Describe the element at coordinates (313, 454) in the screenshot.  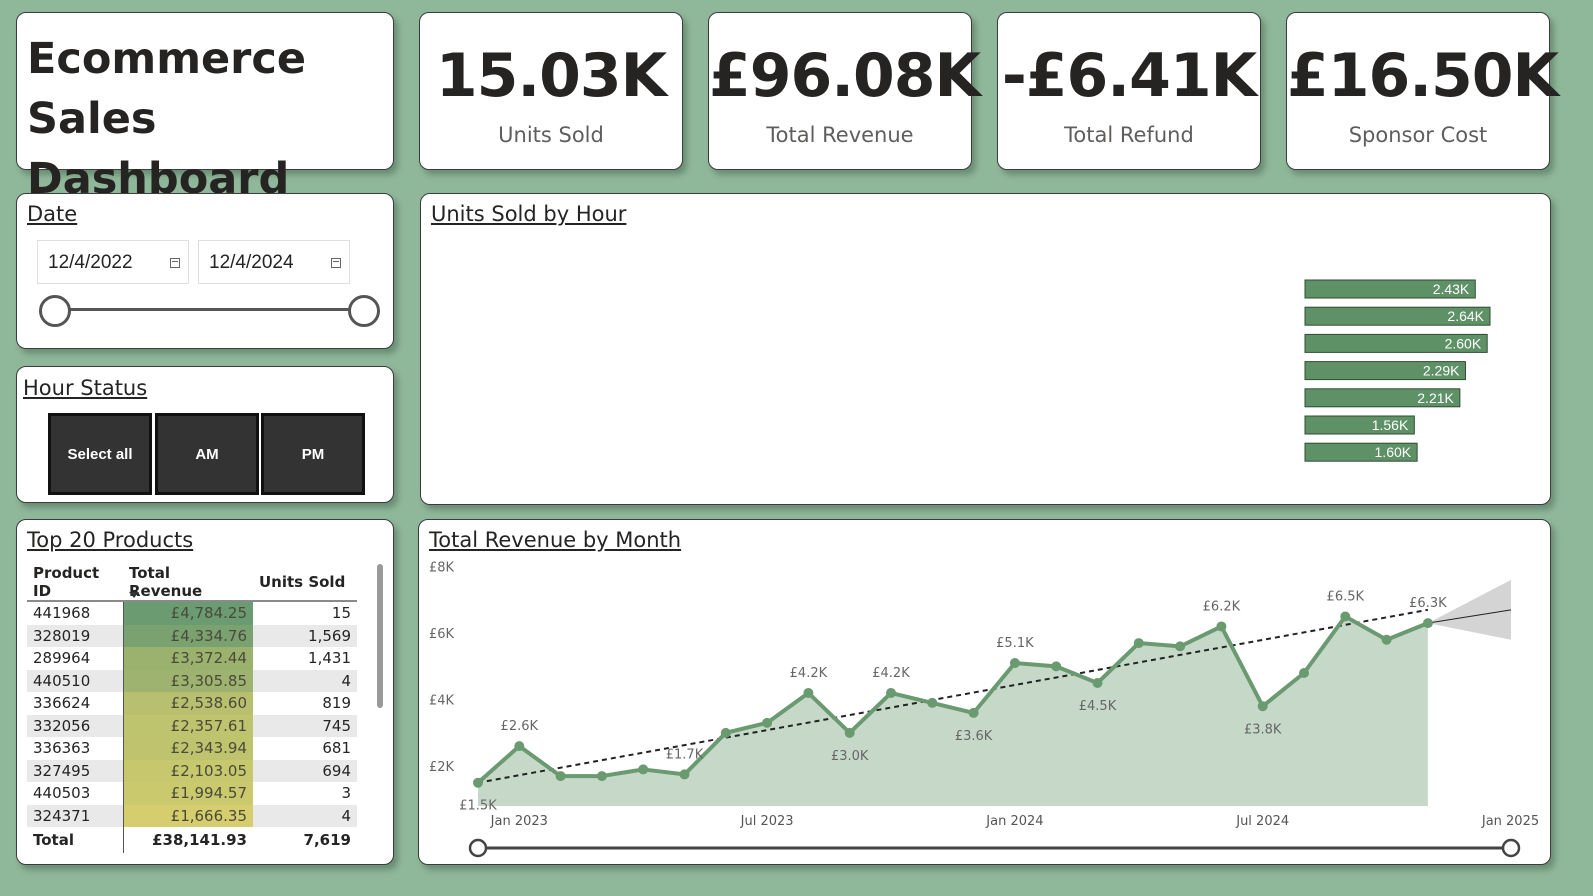
I see `pm-button: PM` at that location.